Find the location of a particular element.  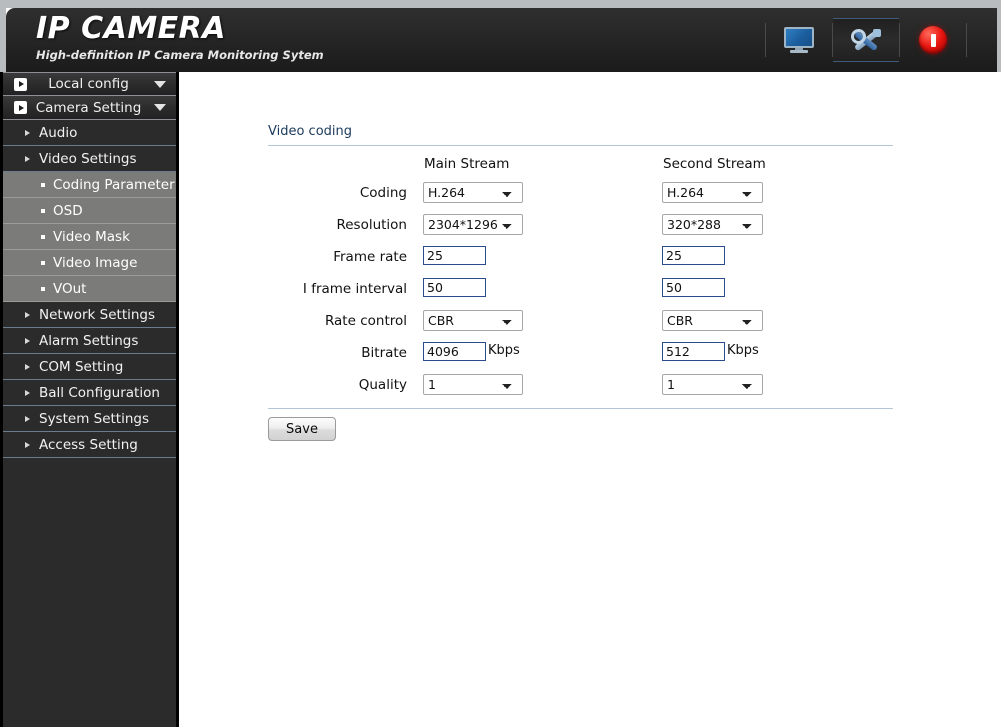

sidebar-item-ball-configuration: Ball Configuration is located at coordinates (89, 393).